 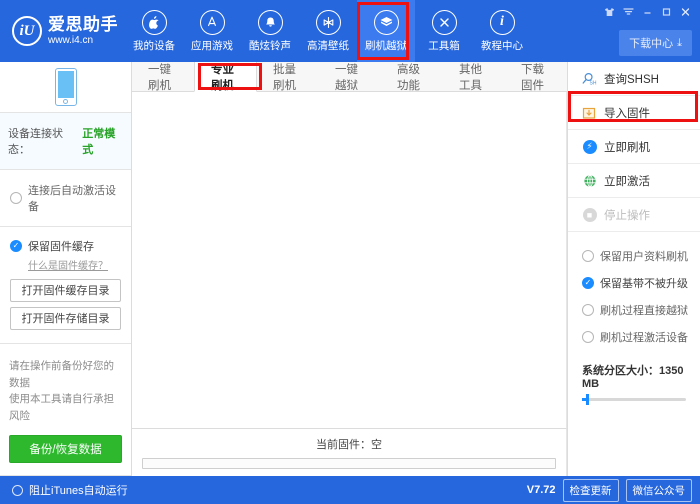 I want to click on option-activate-during-flash: 刷机过程激活设备, so click(x=634, y=336).